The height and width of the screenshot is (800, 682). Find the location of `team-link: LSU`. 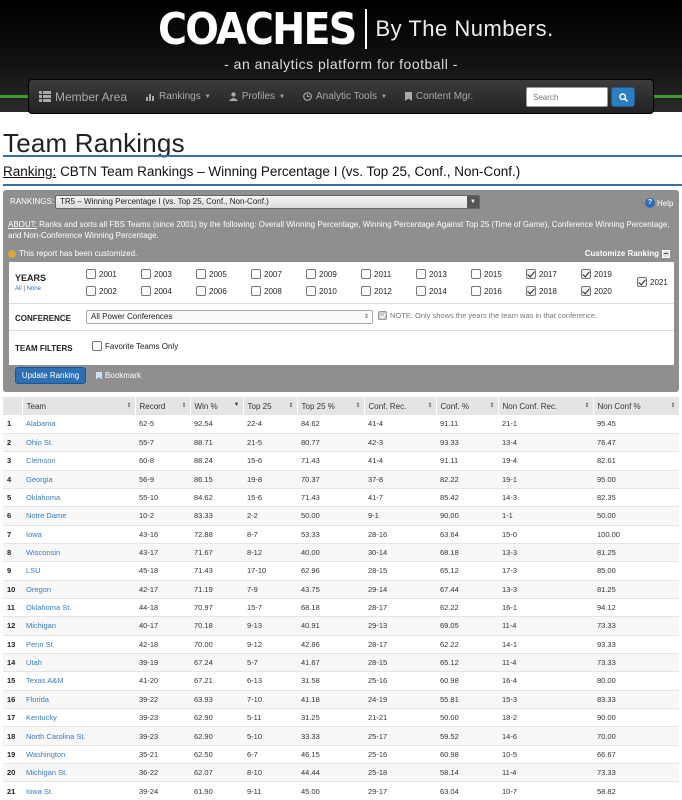

team-link: LSU is located at coordinates (33, 570).